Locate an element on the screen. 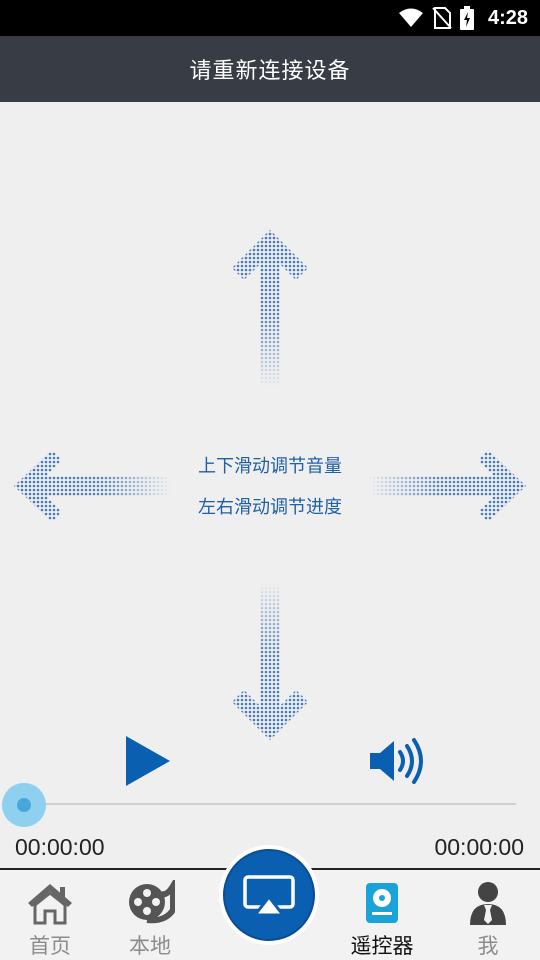 The image size is (540, 960). arrow-down-icon is located at coordinates (270, 662).